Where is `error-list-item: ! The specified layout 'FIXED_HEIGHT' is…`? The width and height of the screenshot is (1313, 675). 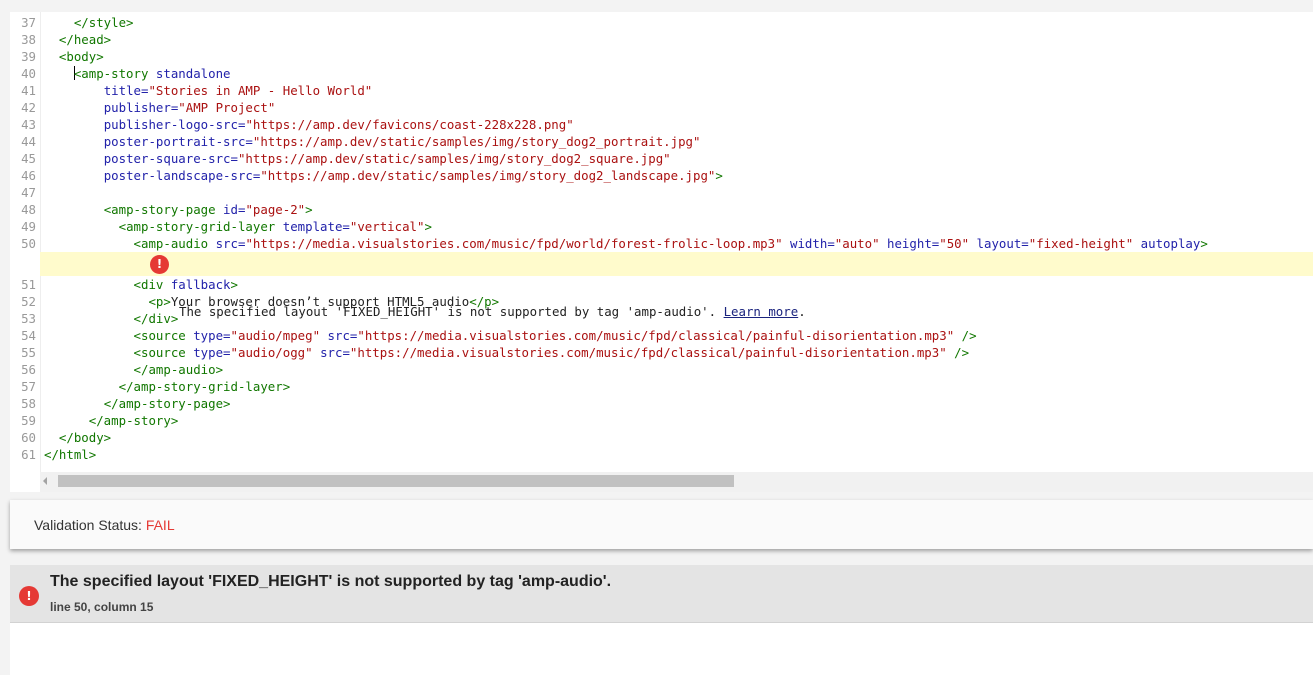
error-list-item: ! The specified layout 'FIXED_HEIGHT' is… is located at coordinates (661, 594).